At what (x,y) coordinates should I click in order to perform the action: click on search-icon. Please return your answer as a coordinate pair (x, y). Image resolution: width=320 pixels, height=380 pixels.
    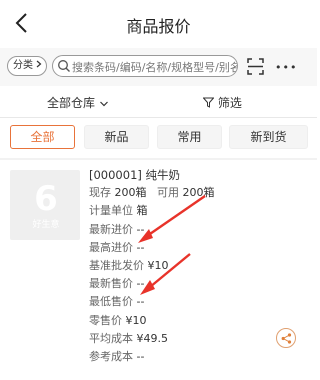
    Looking at the image, I should click on (64, 66).